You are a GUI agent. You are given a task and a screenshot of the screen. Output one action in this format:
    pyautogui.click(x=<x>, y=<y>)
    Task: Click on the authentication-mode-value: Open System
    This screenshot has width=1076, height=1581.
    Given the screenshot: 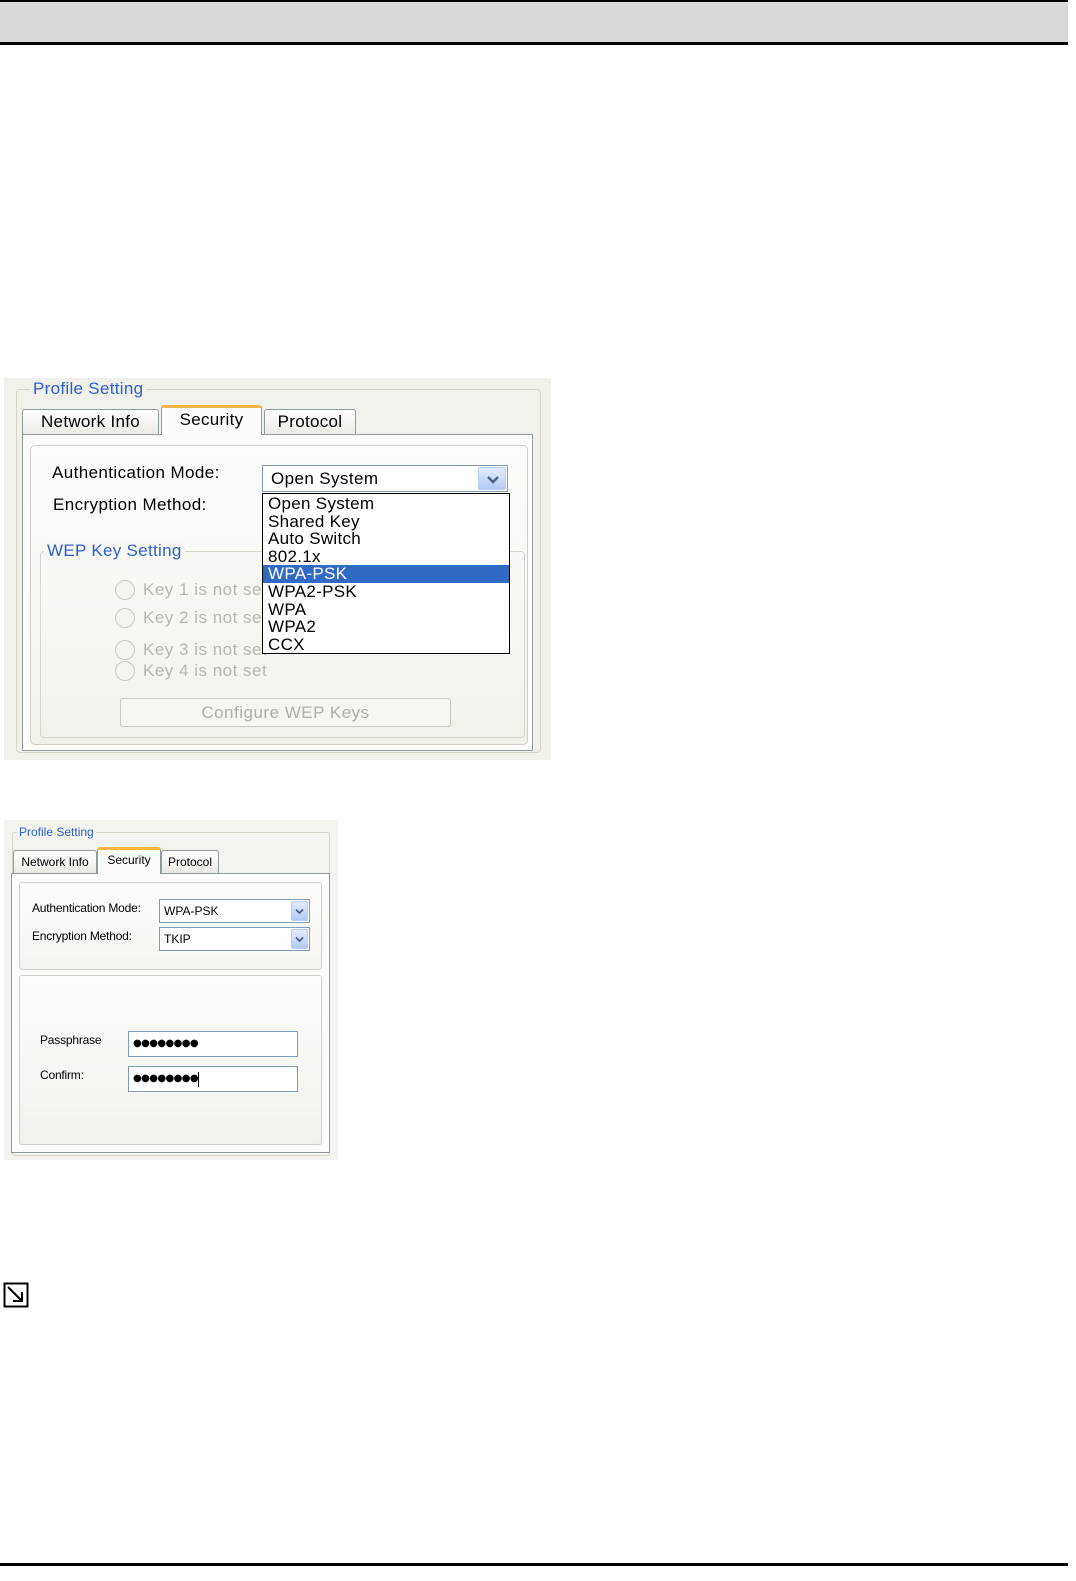 What is the action you would take?
    pyautogui.click(x=325, y=478)
    